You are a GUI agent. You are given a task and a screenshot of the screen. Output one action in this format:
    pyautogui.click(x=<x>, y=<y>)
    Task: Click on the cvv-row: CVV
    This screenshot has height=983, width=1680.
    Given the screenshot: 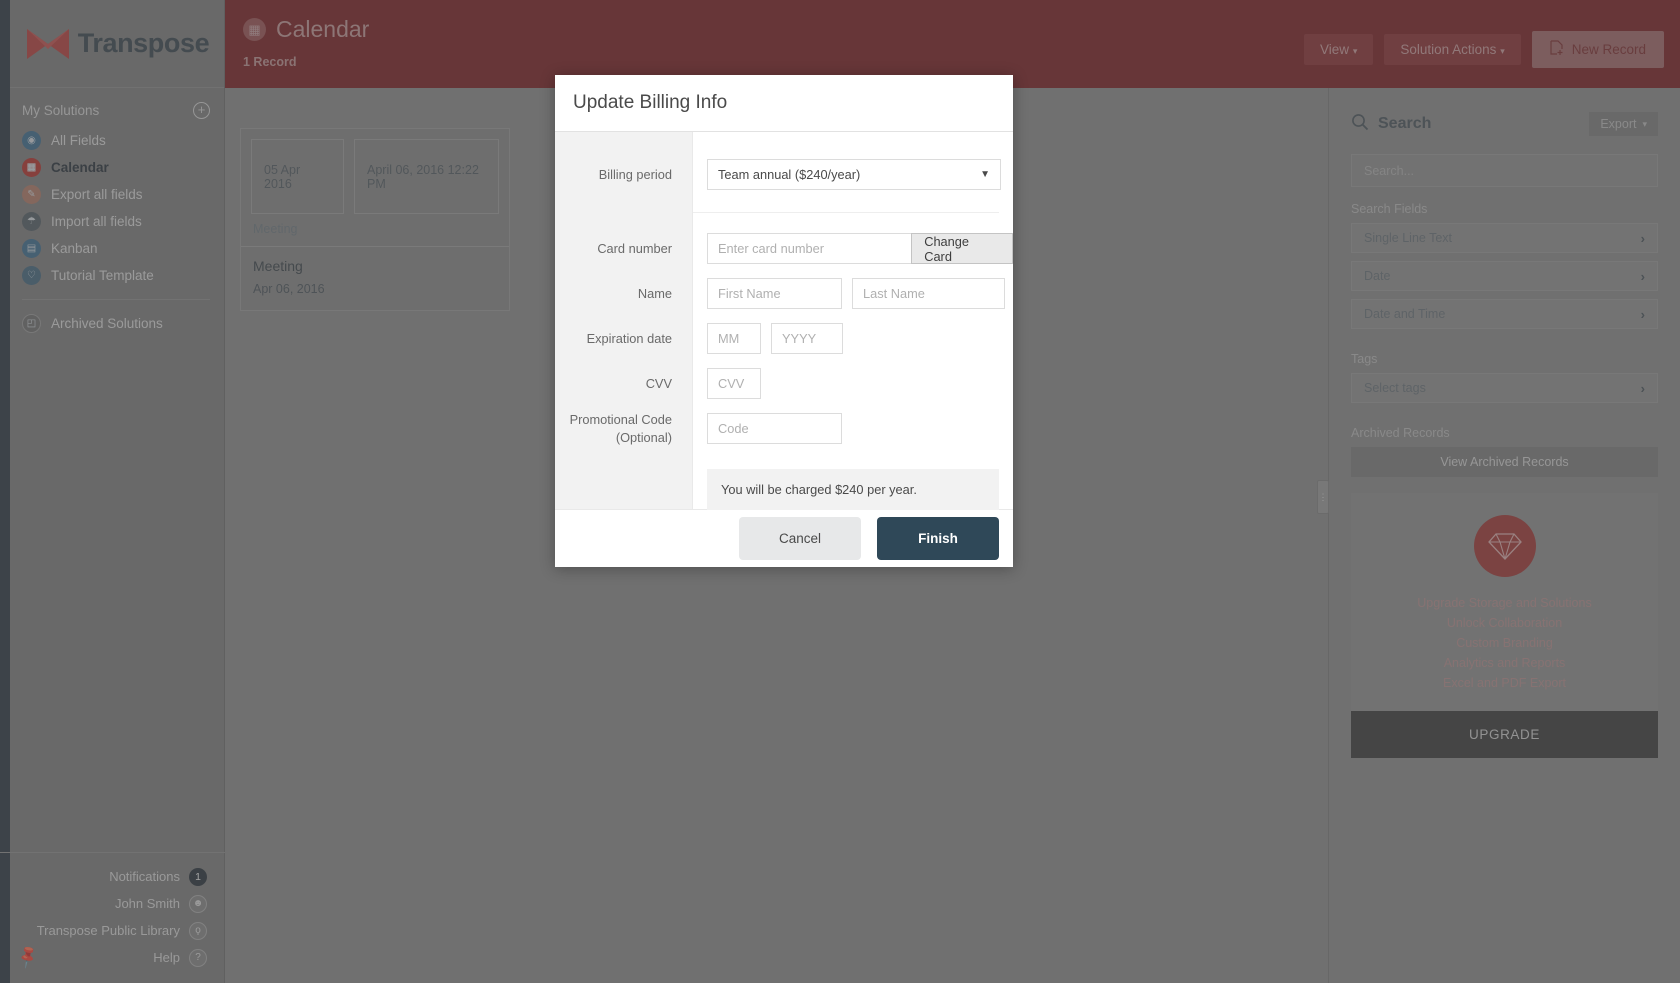 What is the action you would take?
    pyautogui.click(x=853, y=383)
    